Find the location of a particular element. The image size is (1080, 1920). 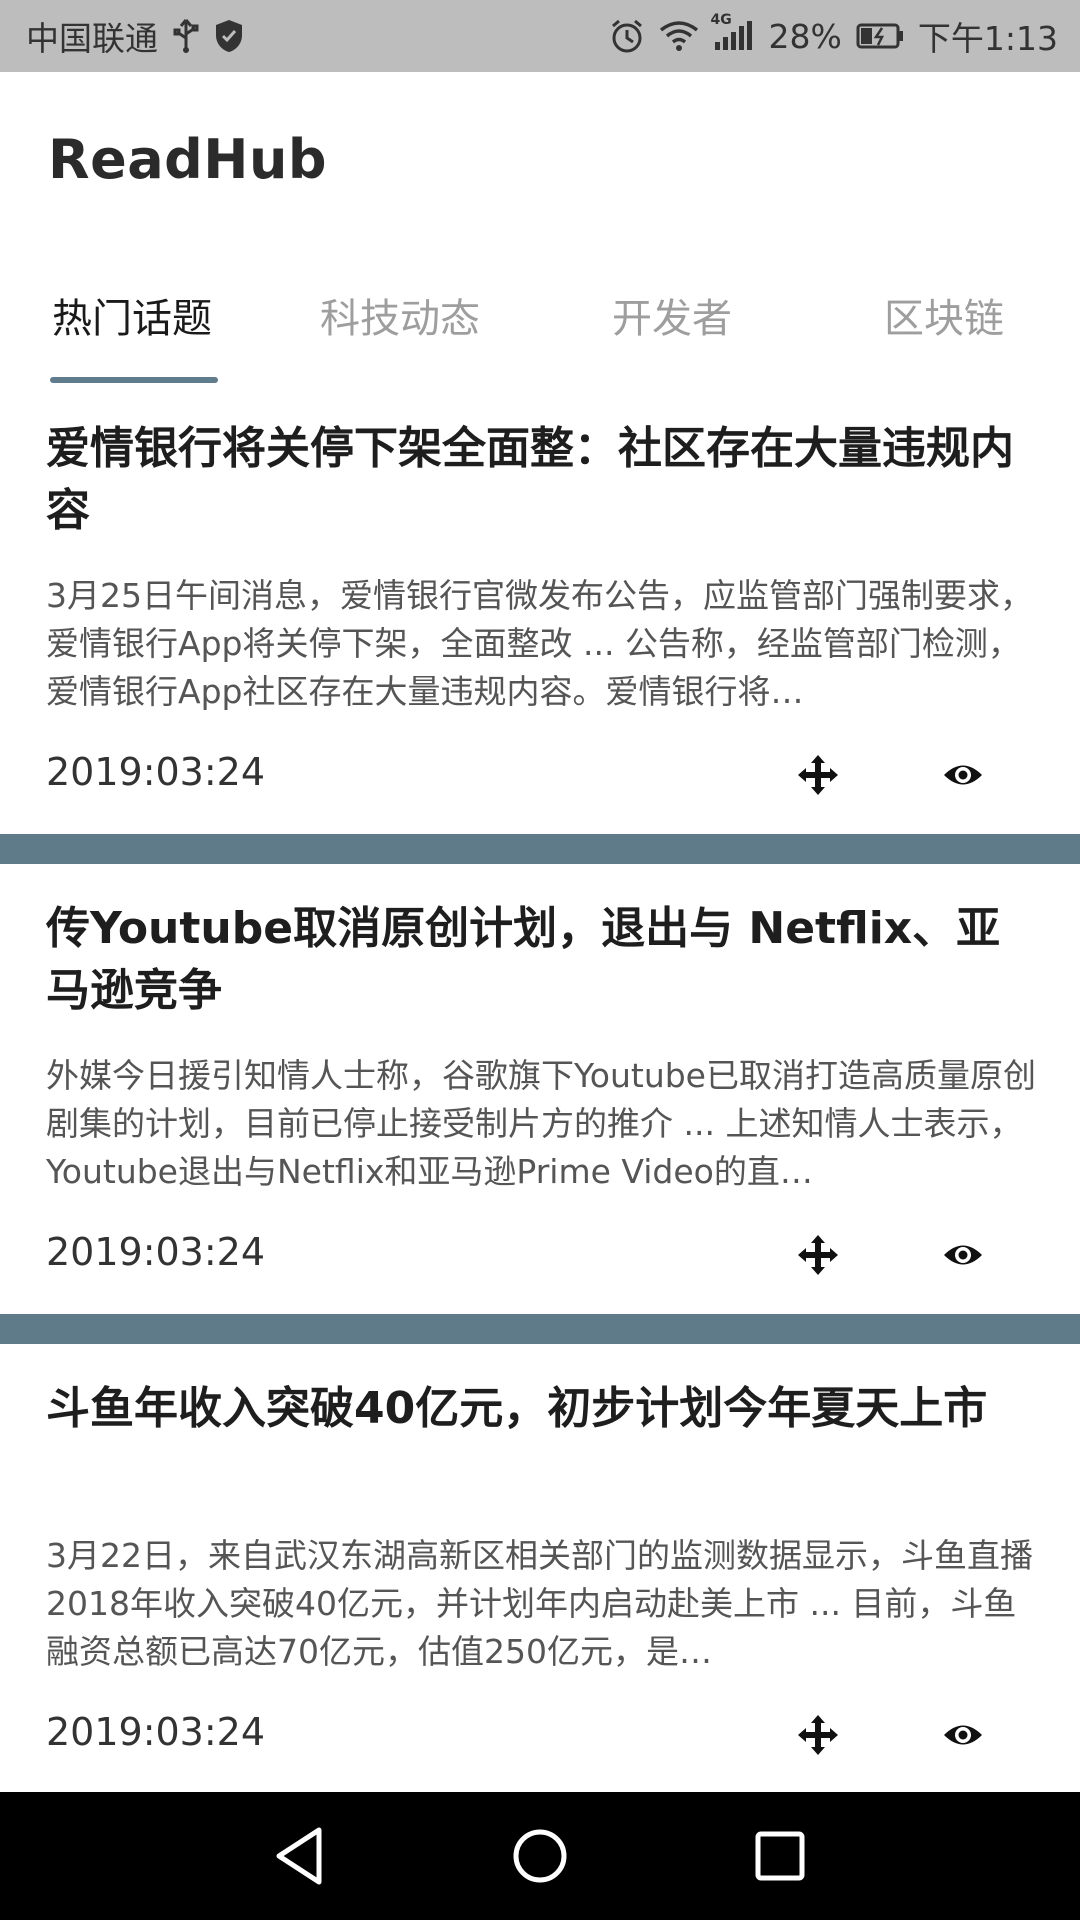

app-bar: ReadHub is located at coordinates (540, 157).